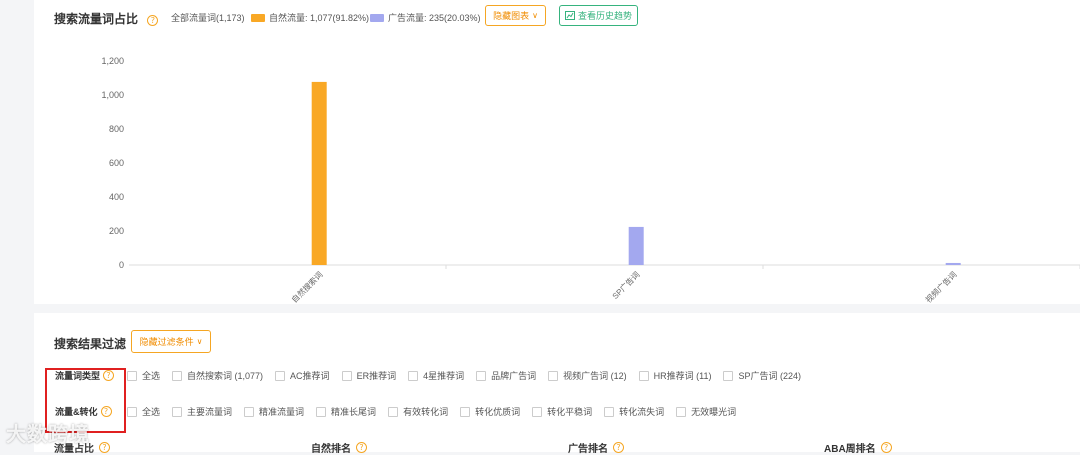 The height and width of the screenshot is (455, 1080). I want to click on option-label: 自然搜索词 (1,077), so click(225, 376).